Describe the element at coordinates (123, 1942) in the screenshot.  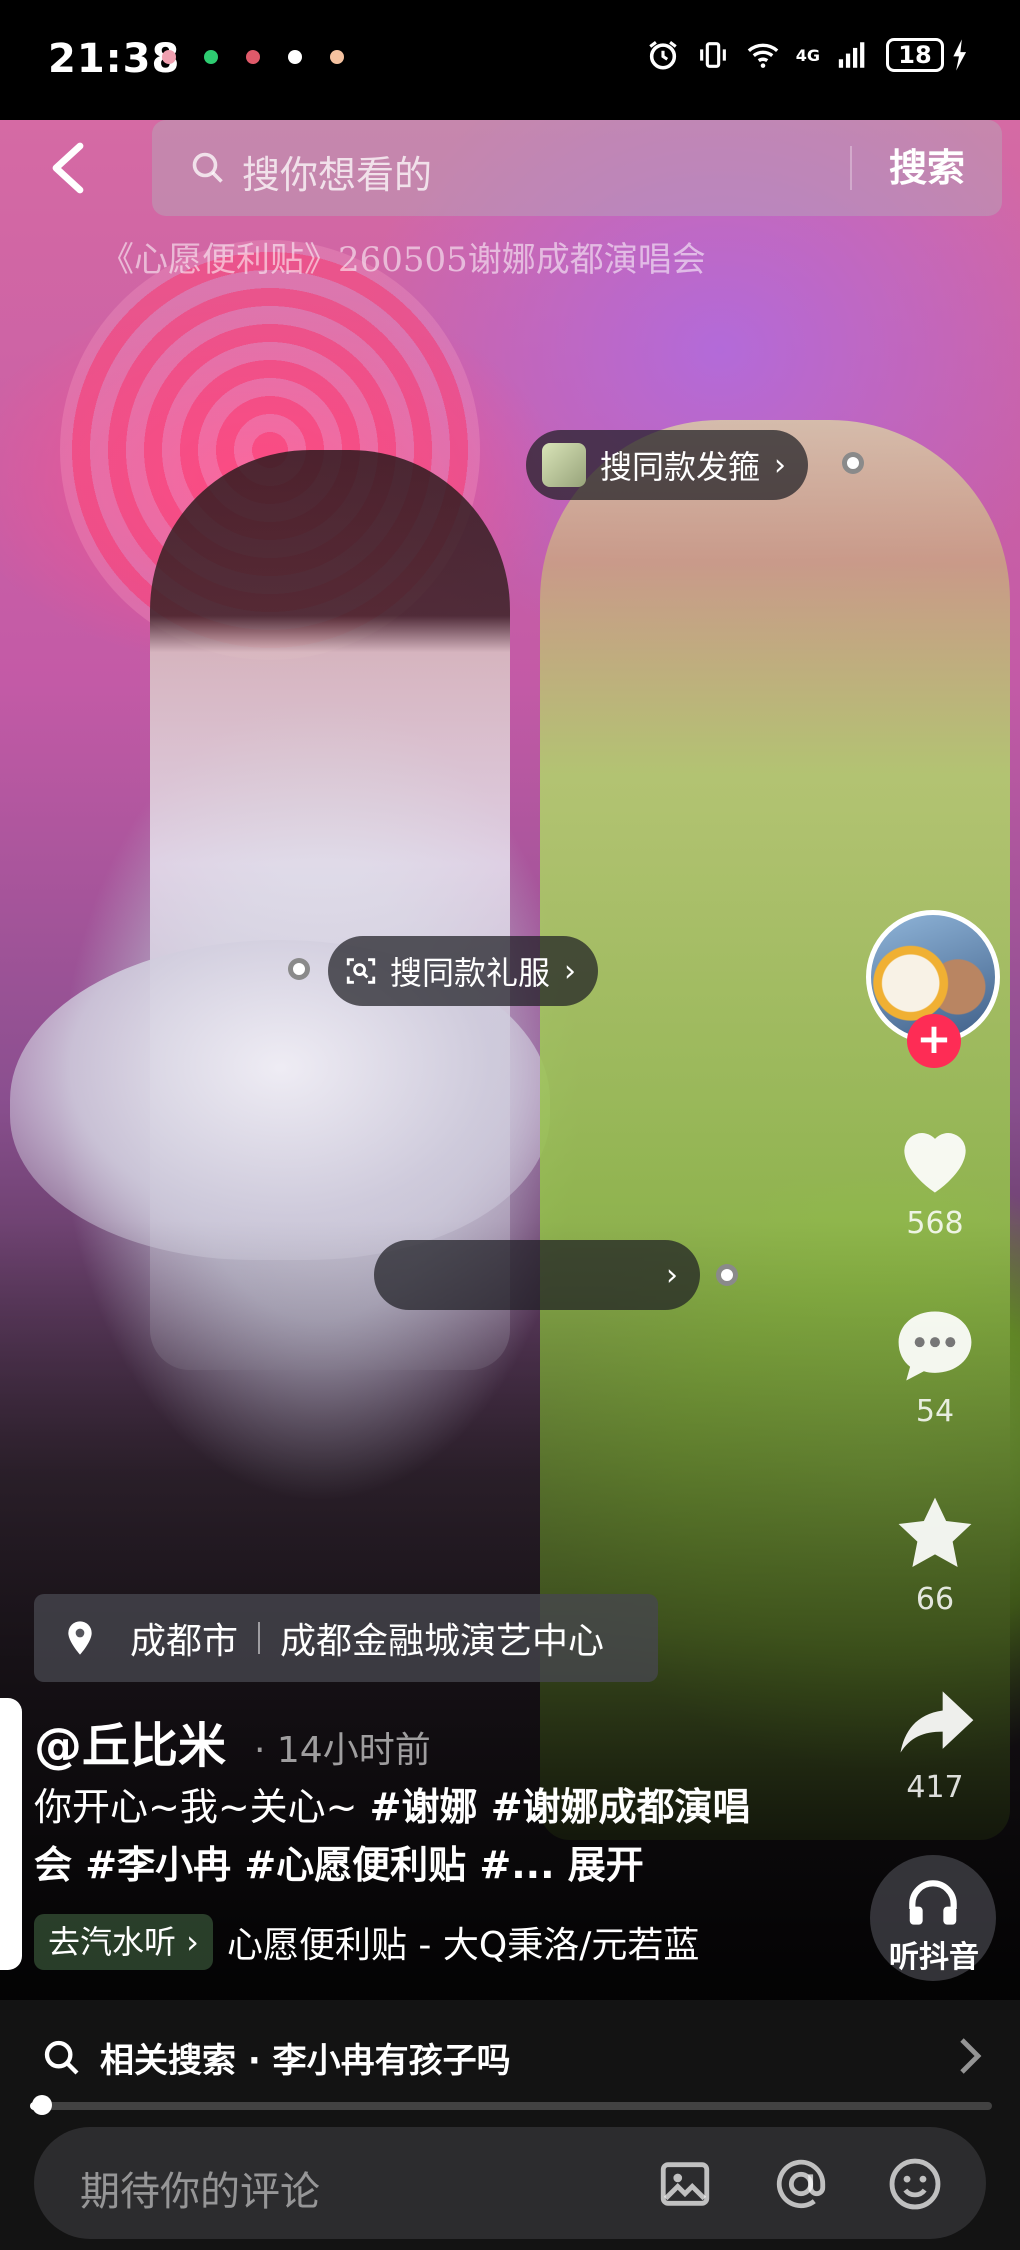
I see `open-in-qishui-button: 去汽水听 ›` at that location.